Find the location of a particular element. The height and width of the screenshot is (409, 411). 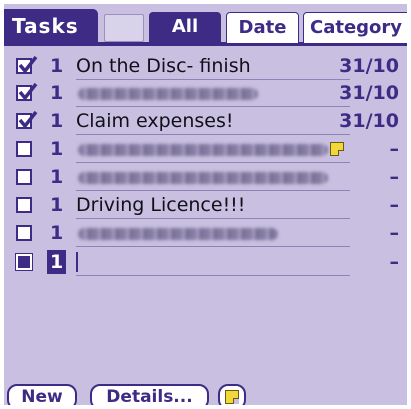

note-button is located at coordinates (232, 394).